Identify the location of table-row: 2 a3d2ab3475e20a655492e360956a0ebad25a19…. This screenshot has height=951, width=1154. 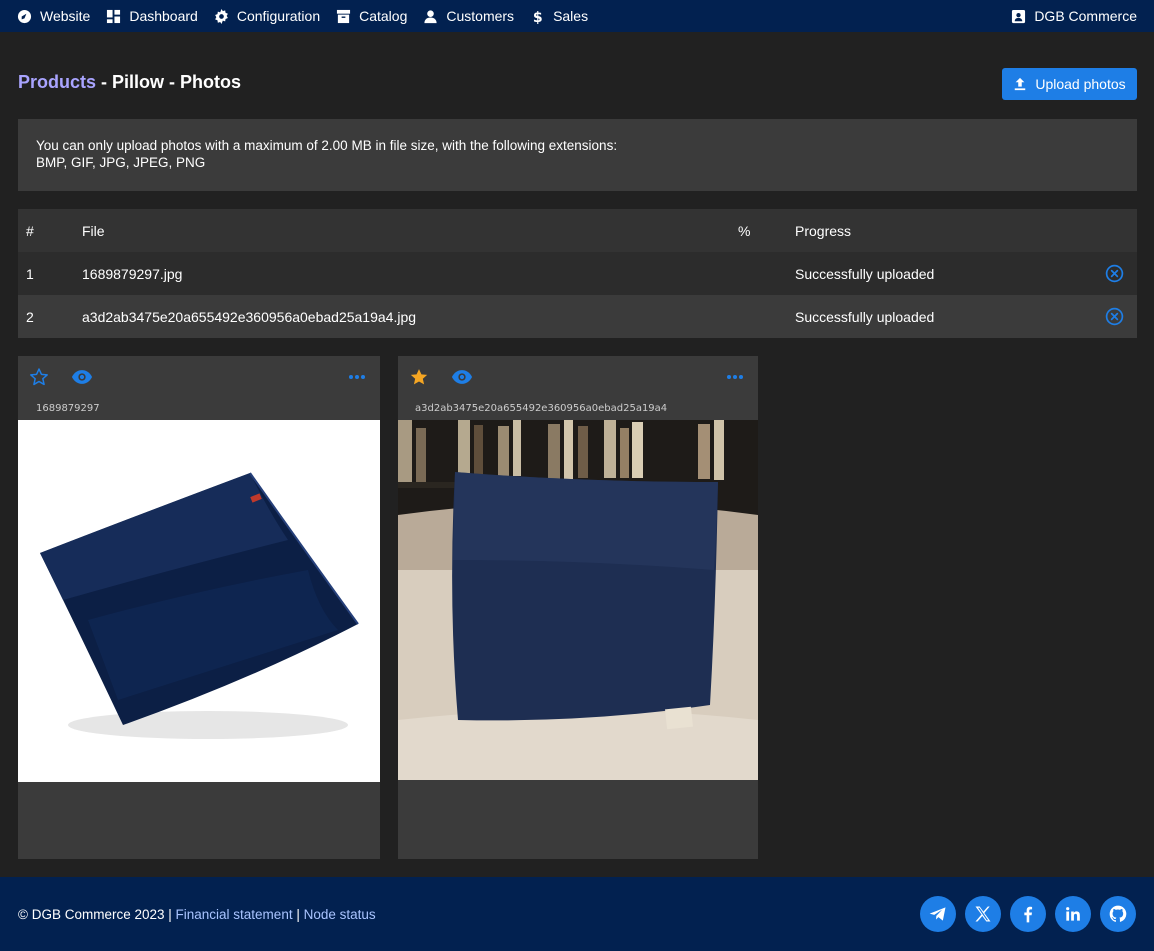
(577, 316).